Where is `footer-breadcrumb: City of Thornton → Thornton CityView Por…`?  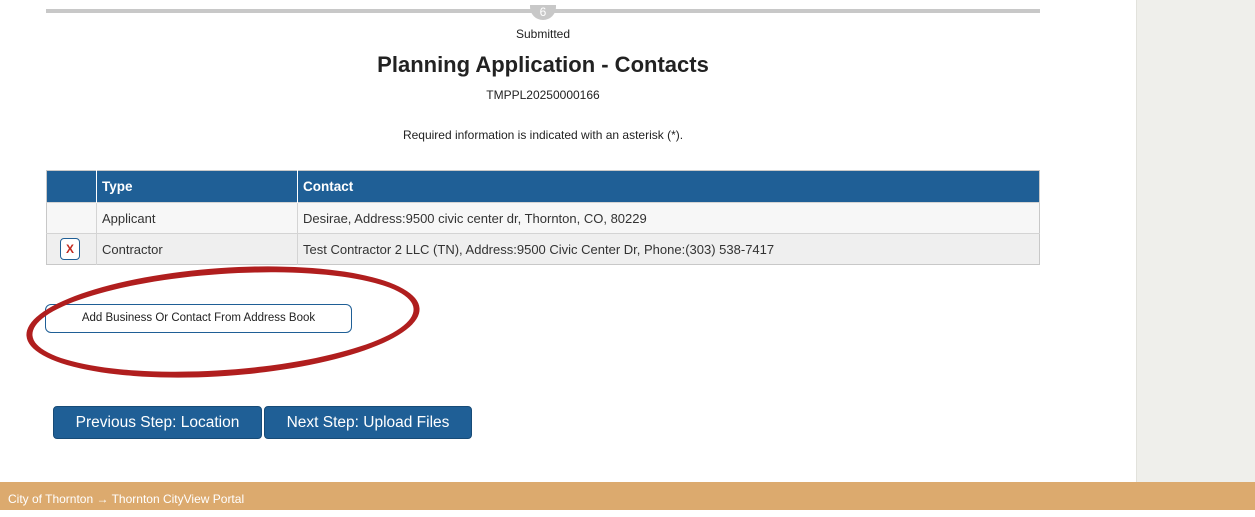 footer-breadcrumb: City of Thornton → Thornton CityView Por… is located at coordinates (627, 496).